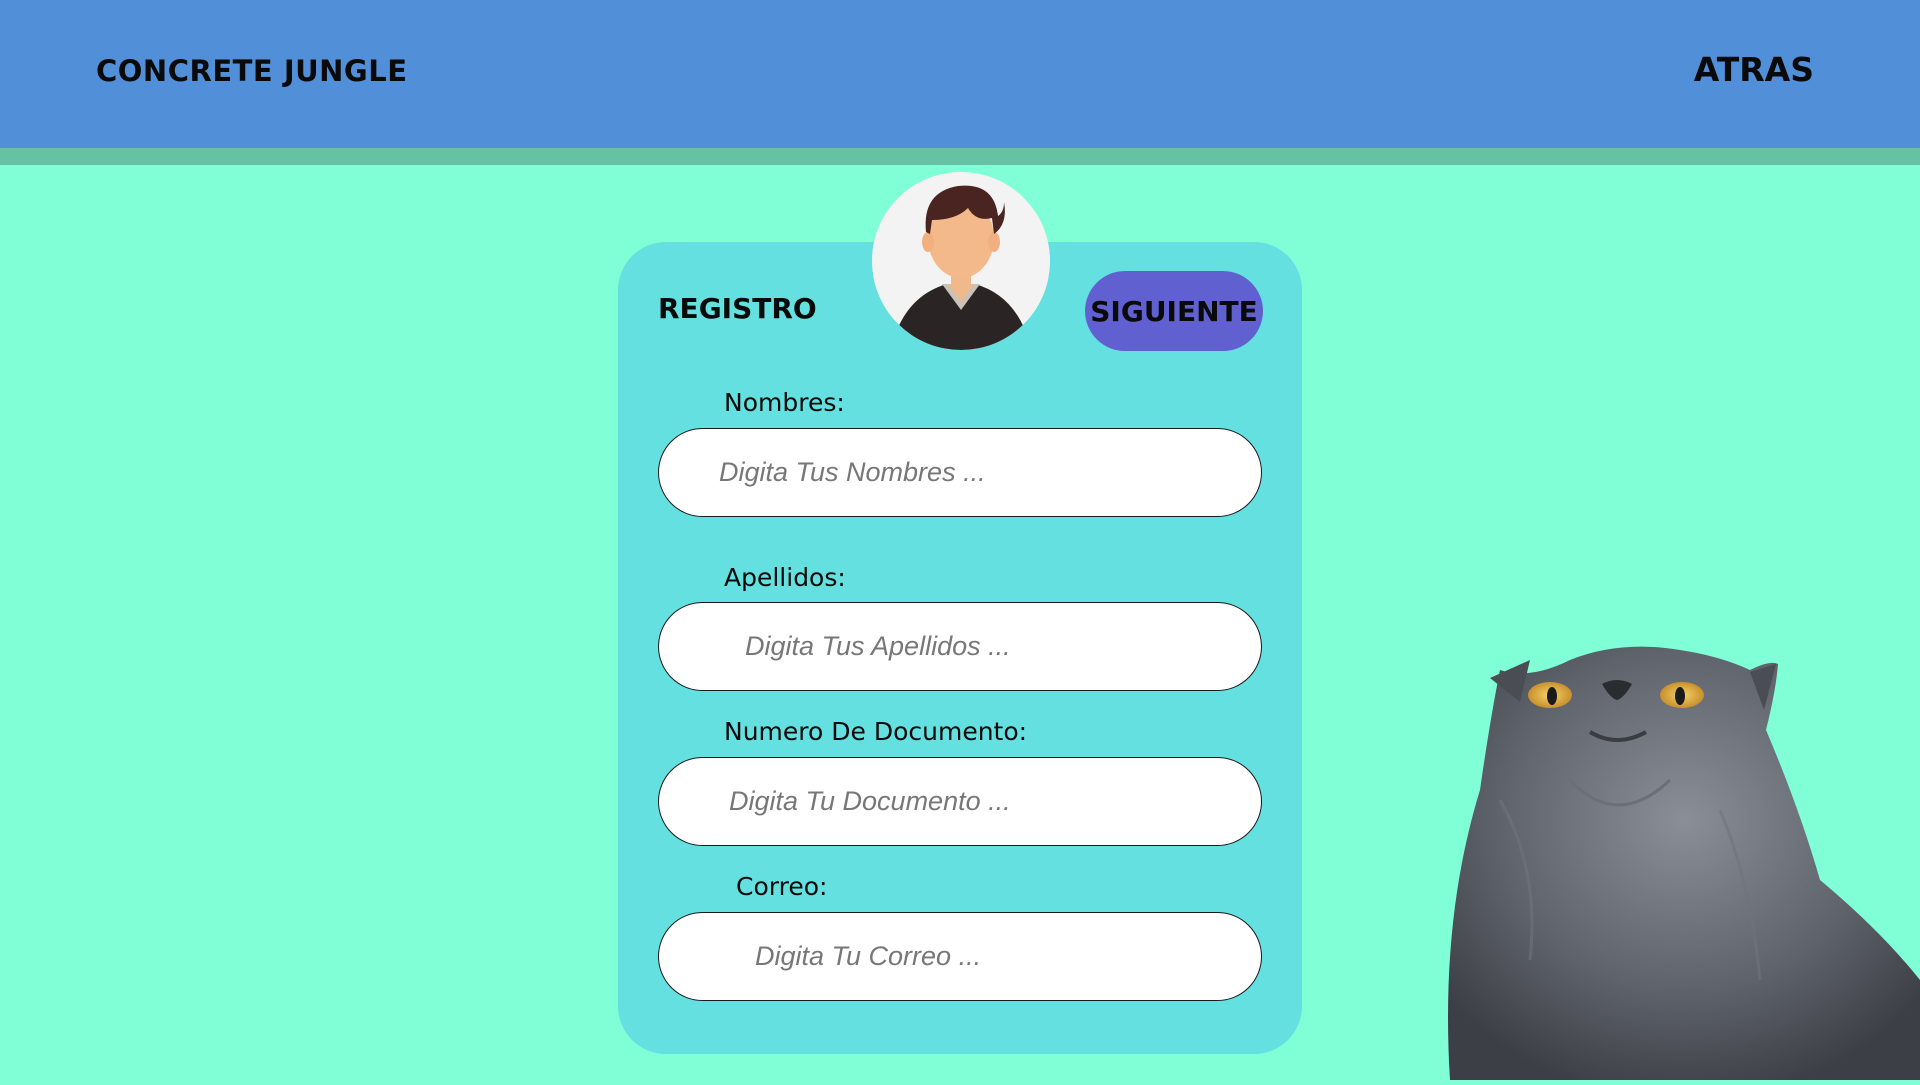 The image size is (1920, 1085). What do you see at coordinates (1670, 850) in the screenshot?
I see `cat-photo` at bounding box center [1670, 850].